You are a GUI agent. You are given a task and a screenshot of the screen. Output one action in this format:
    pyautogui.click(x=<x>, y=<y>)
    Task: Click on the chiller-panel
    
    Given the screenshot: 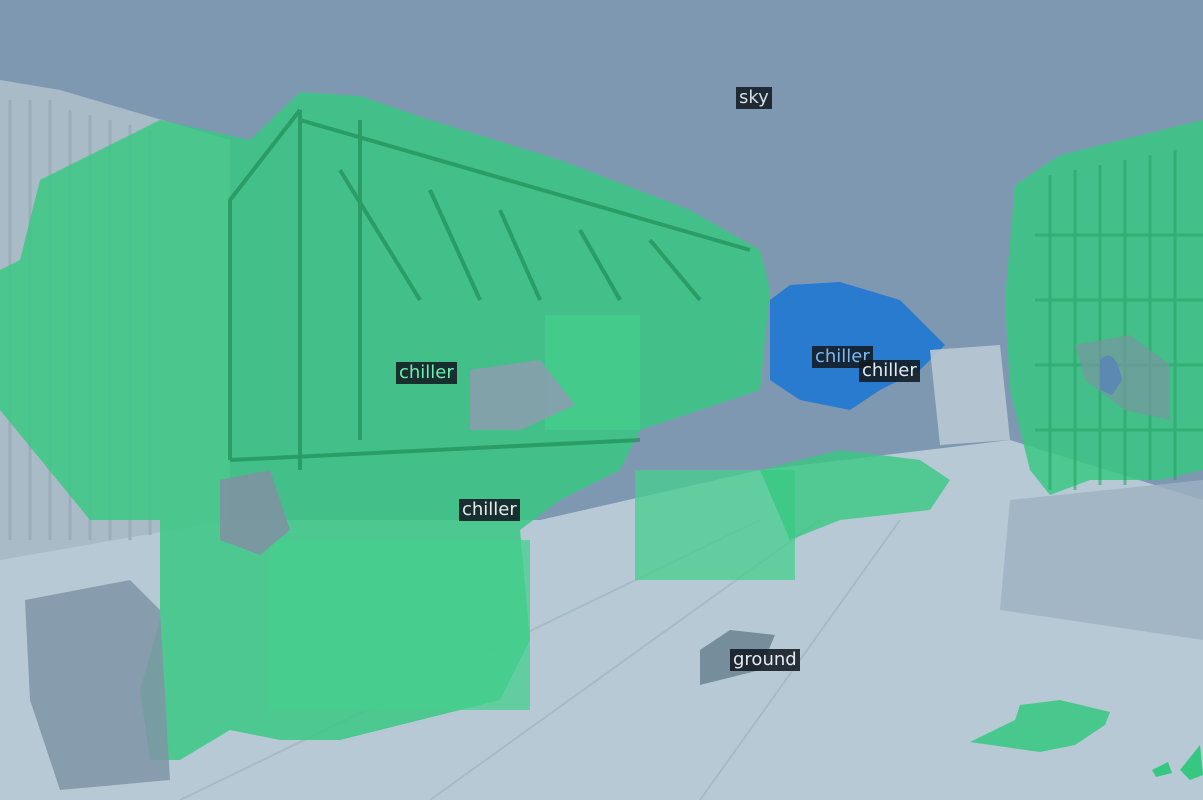 What is the action you would take?
    pyautogui.click(x=592, y=372)
    